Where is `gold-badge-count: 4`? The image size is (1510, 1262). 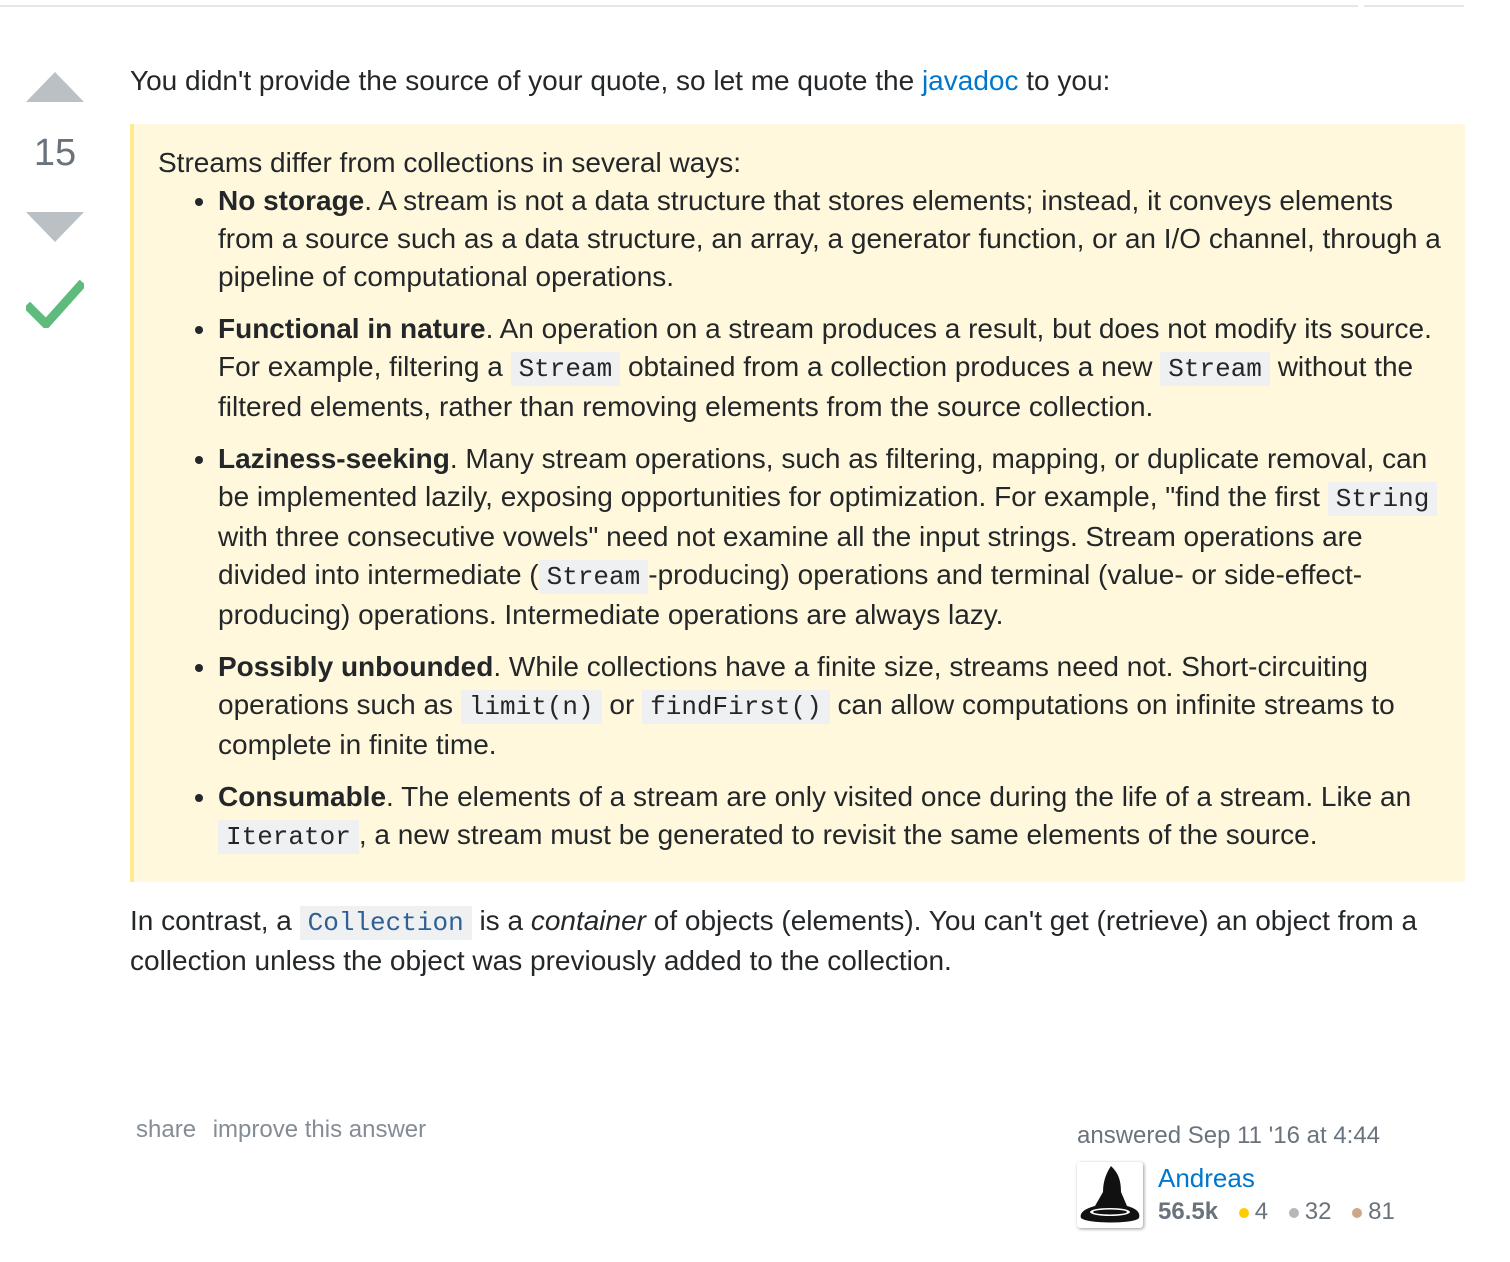 gold-badge-count: 4 is located at coordinates (1261, 1211).